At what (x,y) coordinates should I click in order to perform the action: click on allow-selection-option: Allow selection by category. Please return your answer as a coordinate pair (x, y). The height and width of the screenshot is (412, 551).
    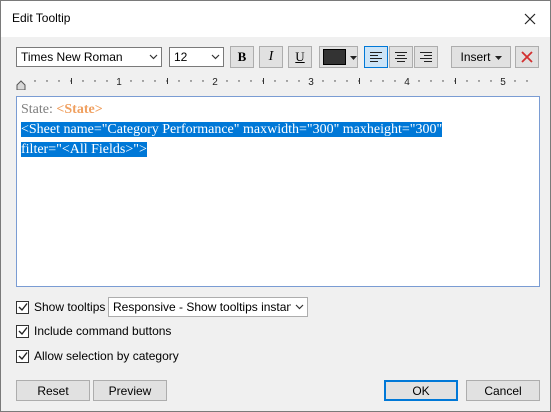
    Looking at the image, I should click on (97, 356).